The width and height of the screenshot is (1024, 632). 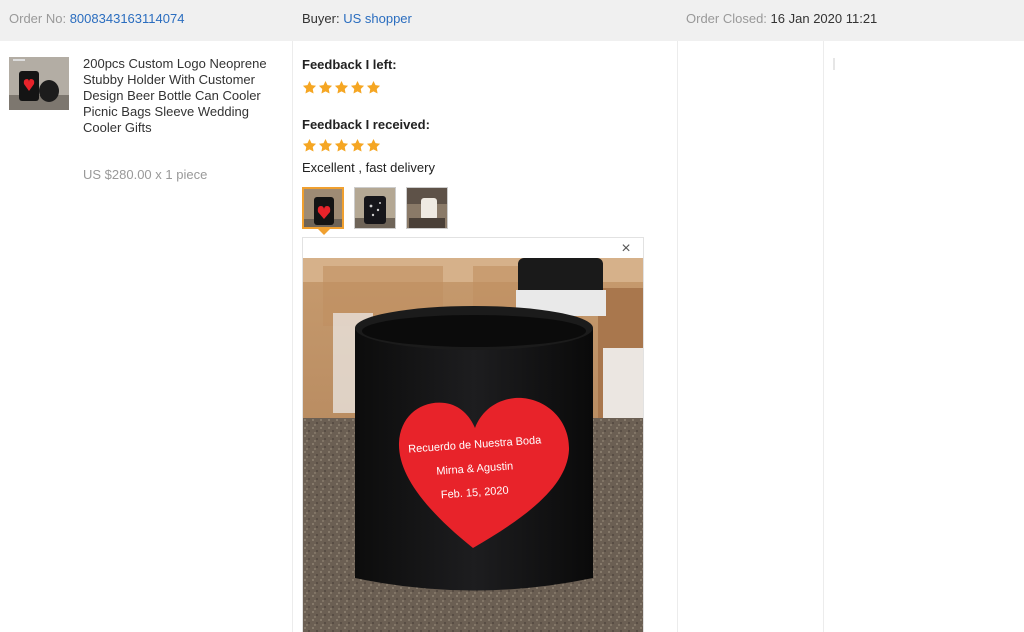 I want to click on order-number: Order No: 8008343163114074, so click(x=96, y=18).